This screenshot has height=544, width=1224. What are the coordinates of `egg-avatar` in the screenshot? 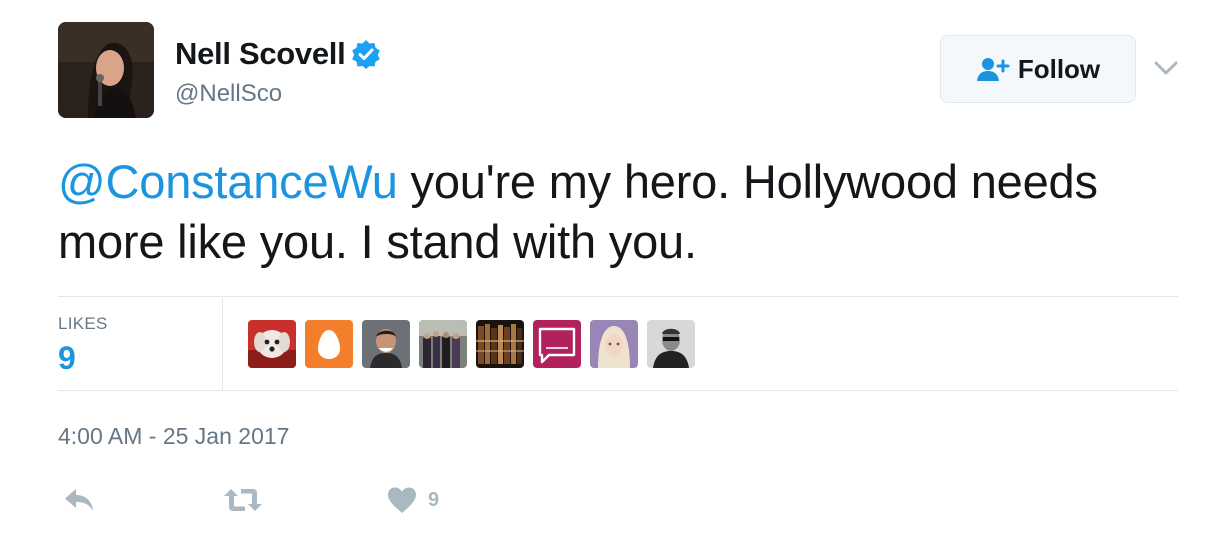 It's located at (329, 344).